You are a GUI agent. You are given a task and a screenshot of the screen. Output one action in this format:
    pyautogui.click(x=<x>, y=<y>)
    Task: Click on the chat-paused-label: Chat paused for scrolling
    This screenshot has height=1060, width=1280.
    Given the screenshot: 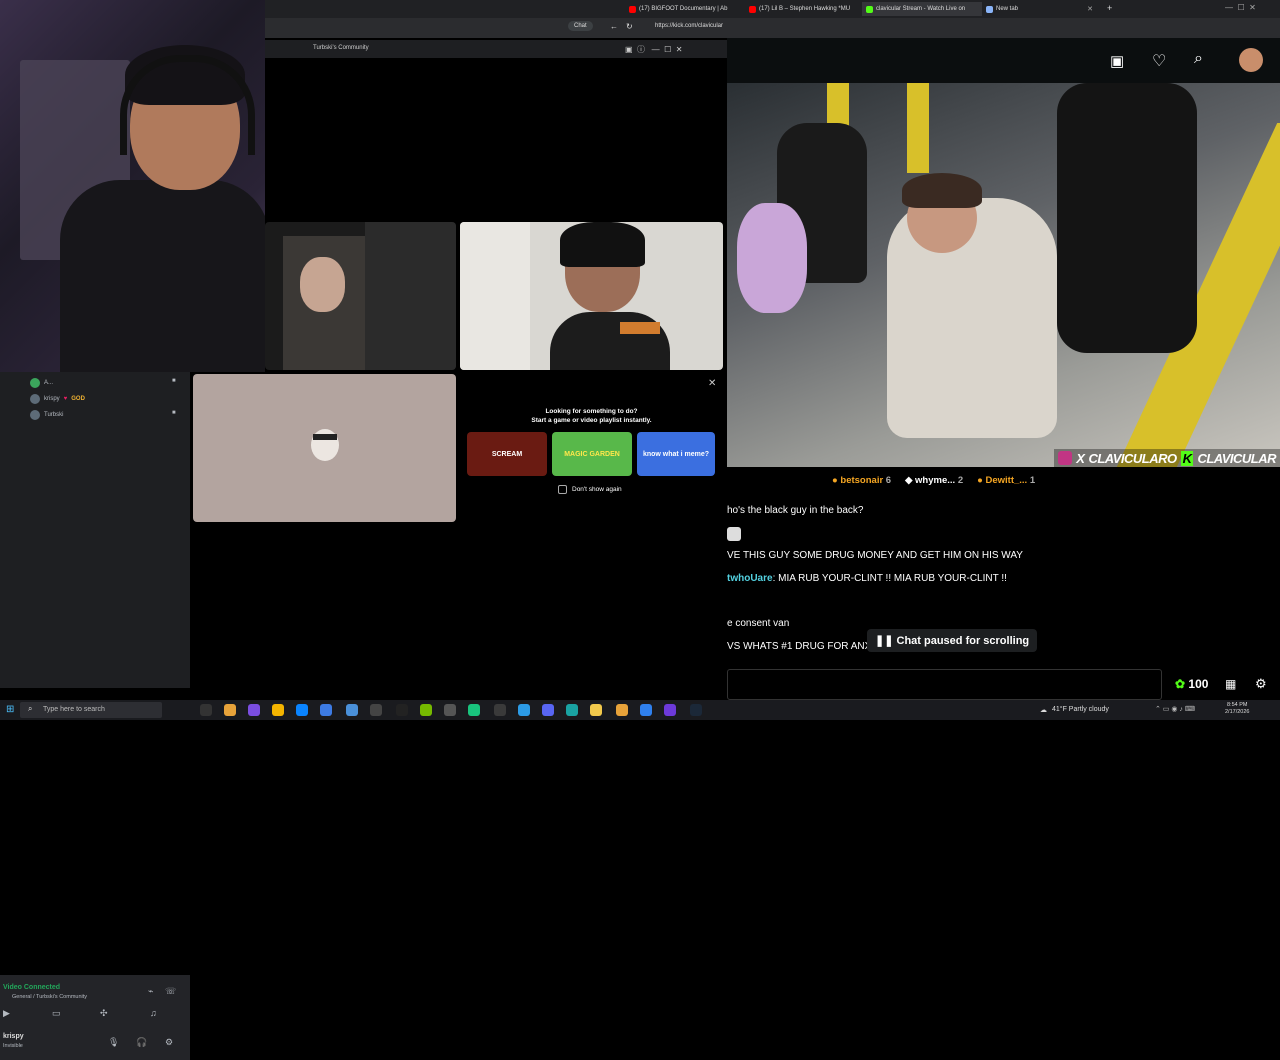 What is the action you would take?
    pyautogui.click(x=963, y=641)
    